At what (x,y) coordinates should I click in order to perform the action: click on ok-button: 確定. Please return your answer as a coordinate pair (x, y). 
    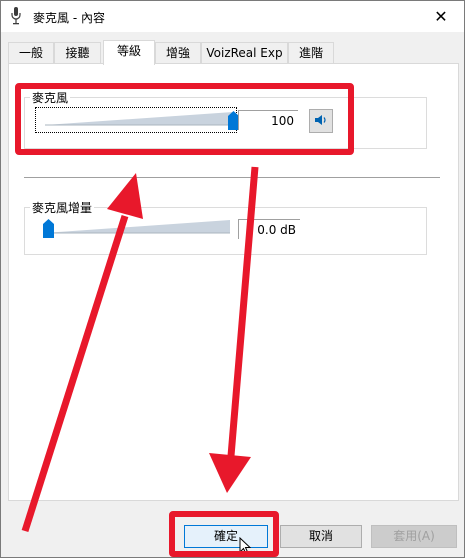
    Looking at the image, I should click on (226, 536).